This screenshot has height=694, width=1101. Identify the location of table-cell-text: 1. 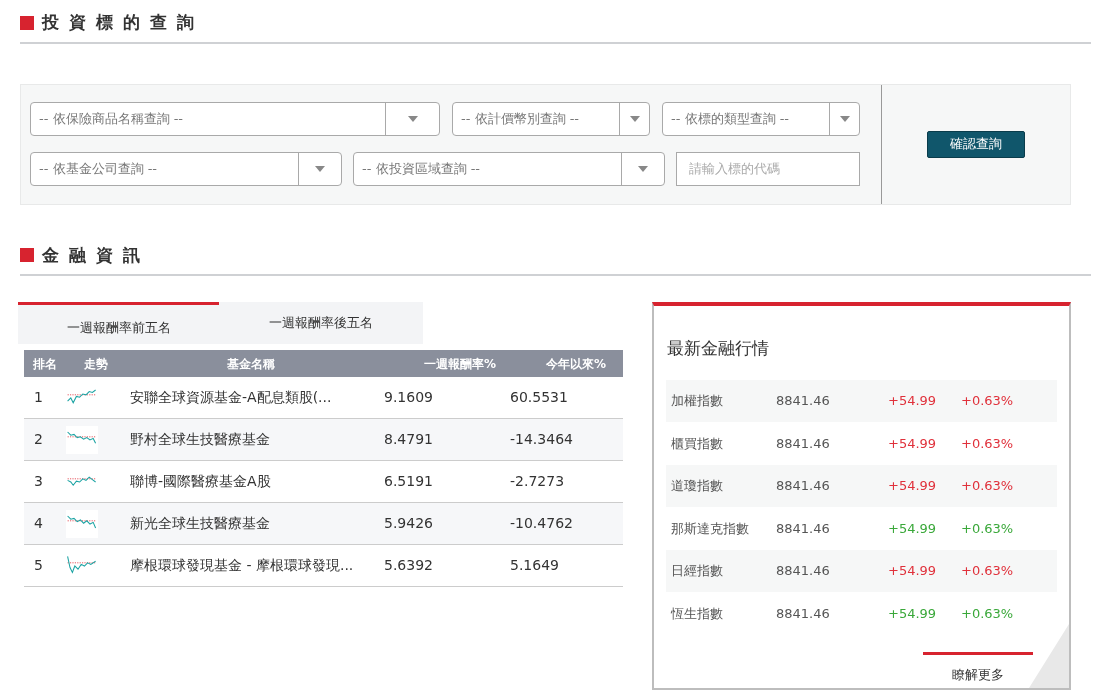
(38, 397).